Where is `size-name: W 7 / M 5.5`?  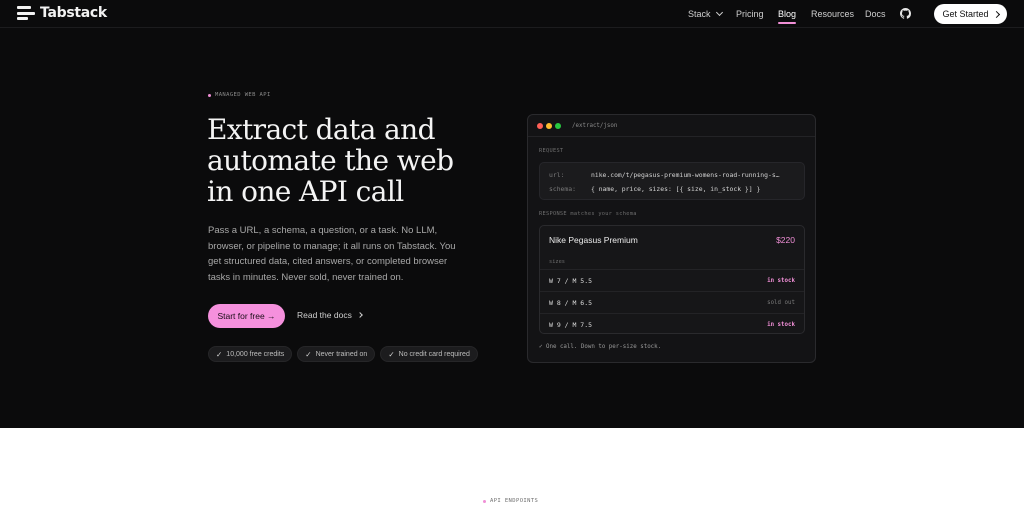 size-name: W 7 / M 5.5 is located at coordinates (571, 281).